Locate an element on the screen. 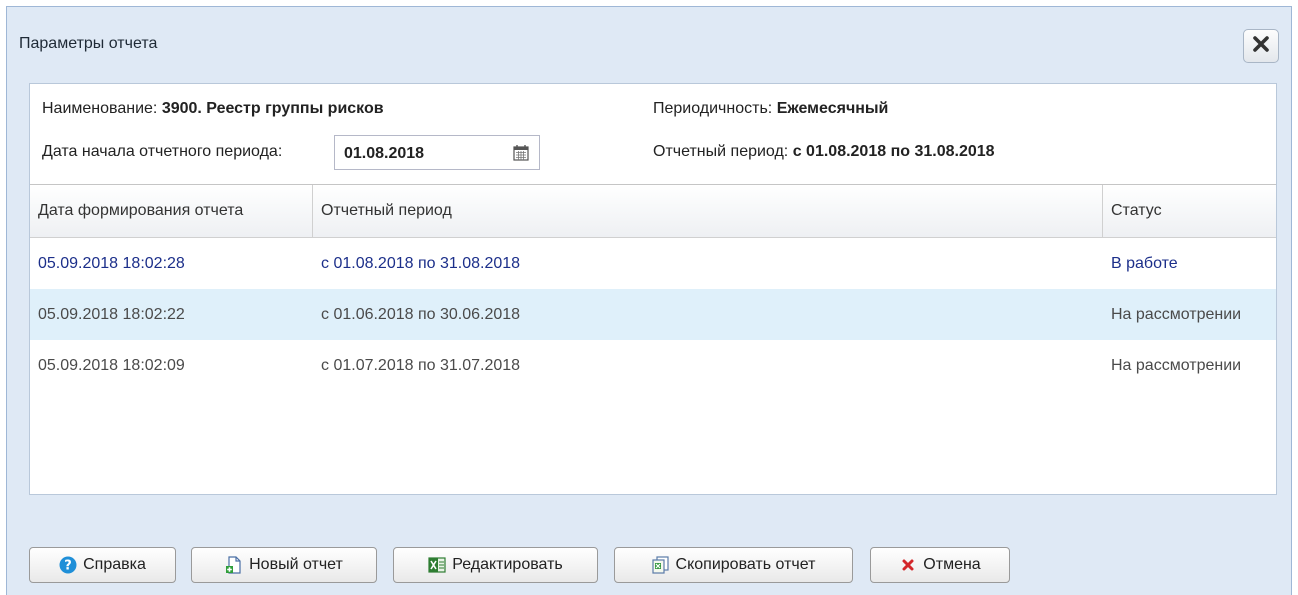 This screenshot has height=595, width=1298. cell-date: 05.09.2018 18:02:09 is located at coordinates (111, 365).